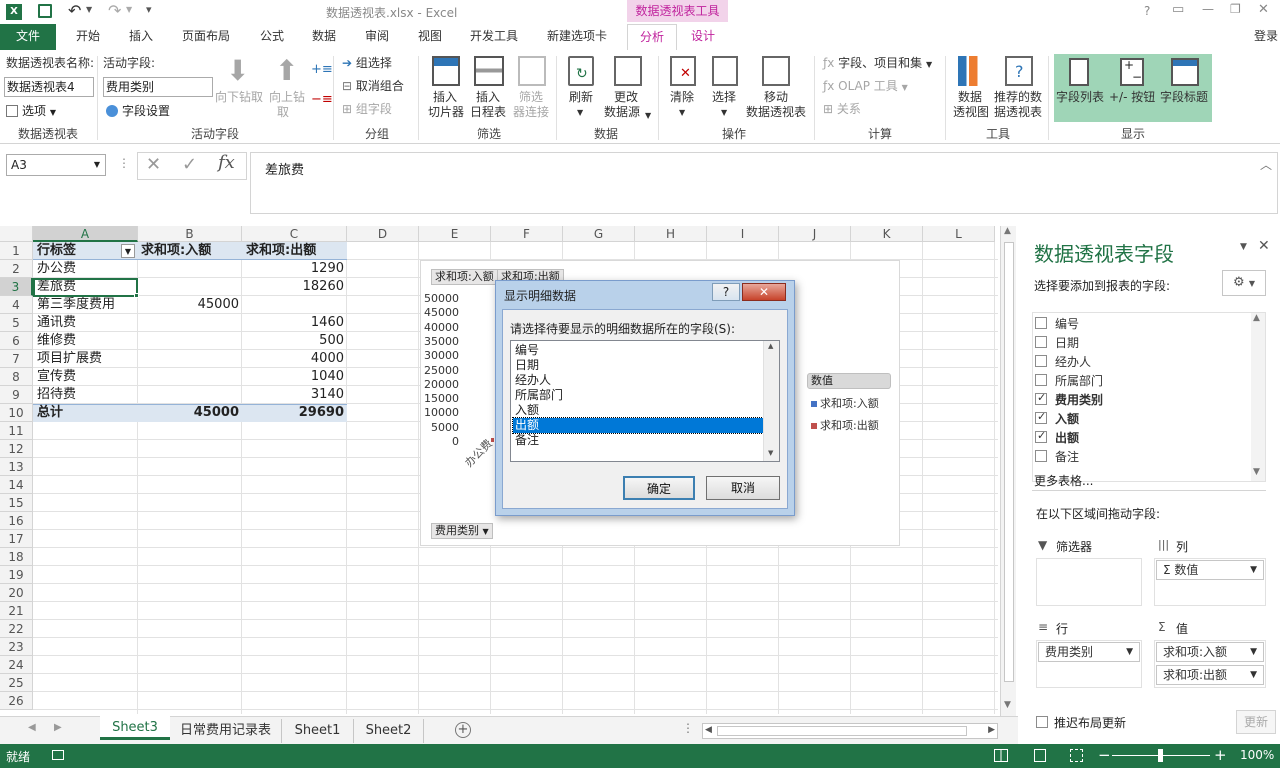 This screenshot has width=1280, height=768. What do you see at coordinates (295, 395) in the screenshot?
I see `pivot-row-out: 3140` at bounding box center [295, 395].